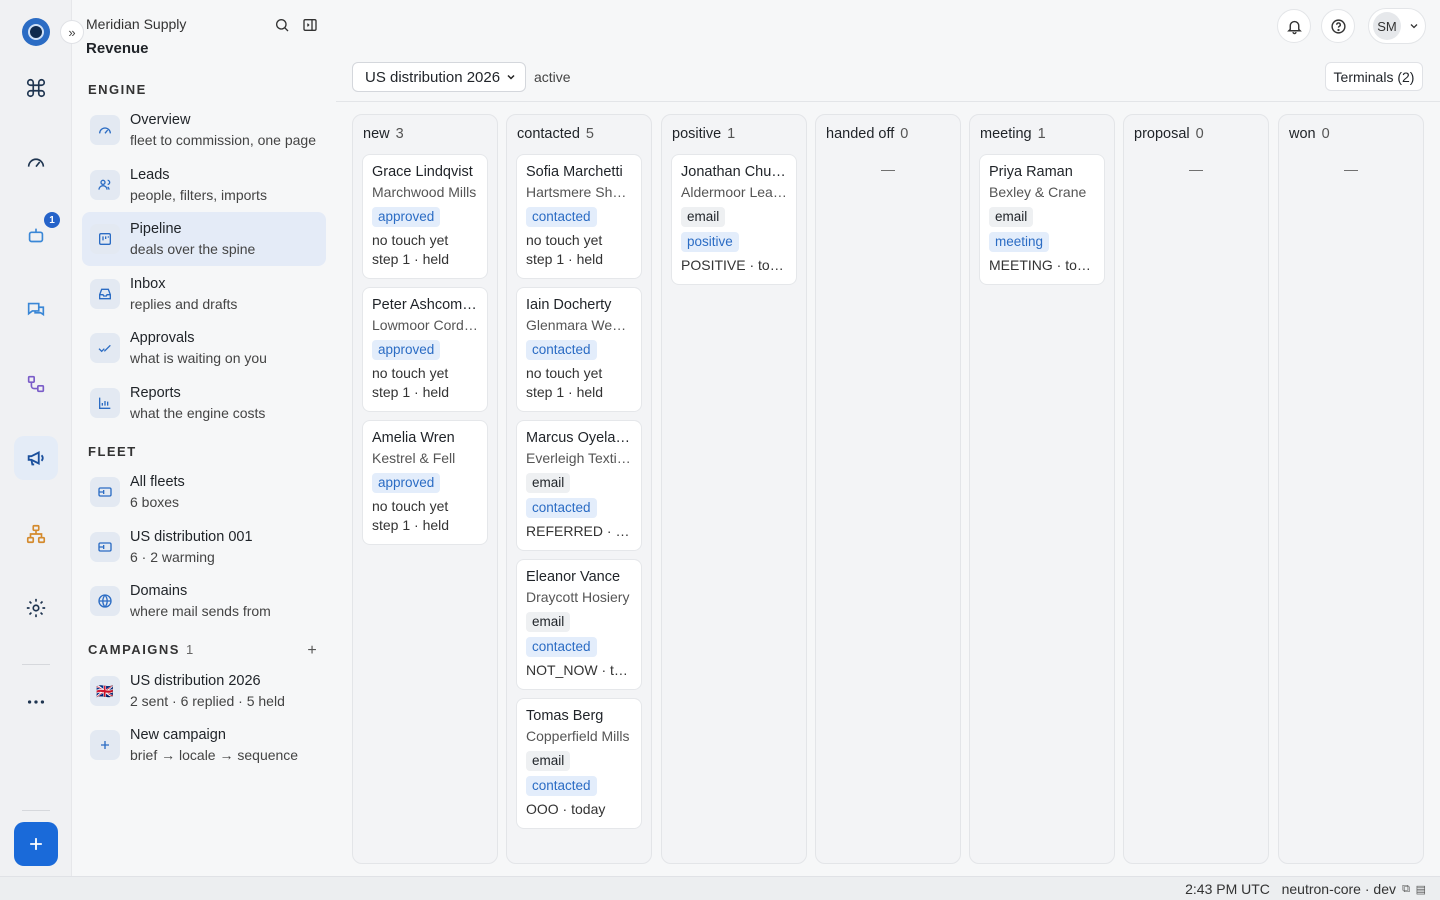  What do you see at coordinates (566, 809) in the screenshot?
I see `lead-reply: OOO · today` at bounding box center [566, 809].